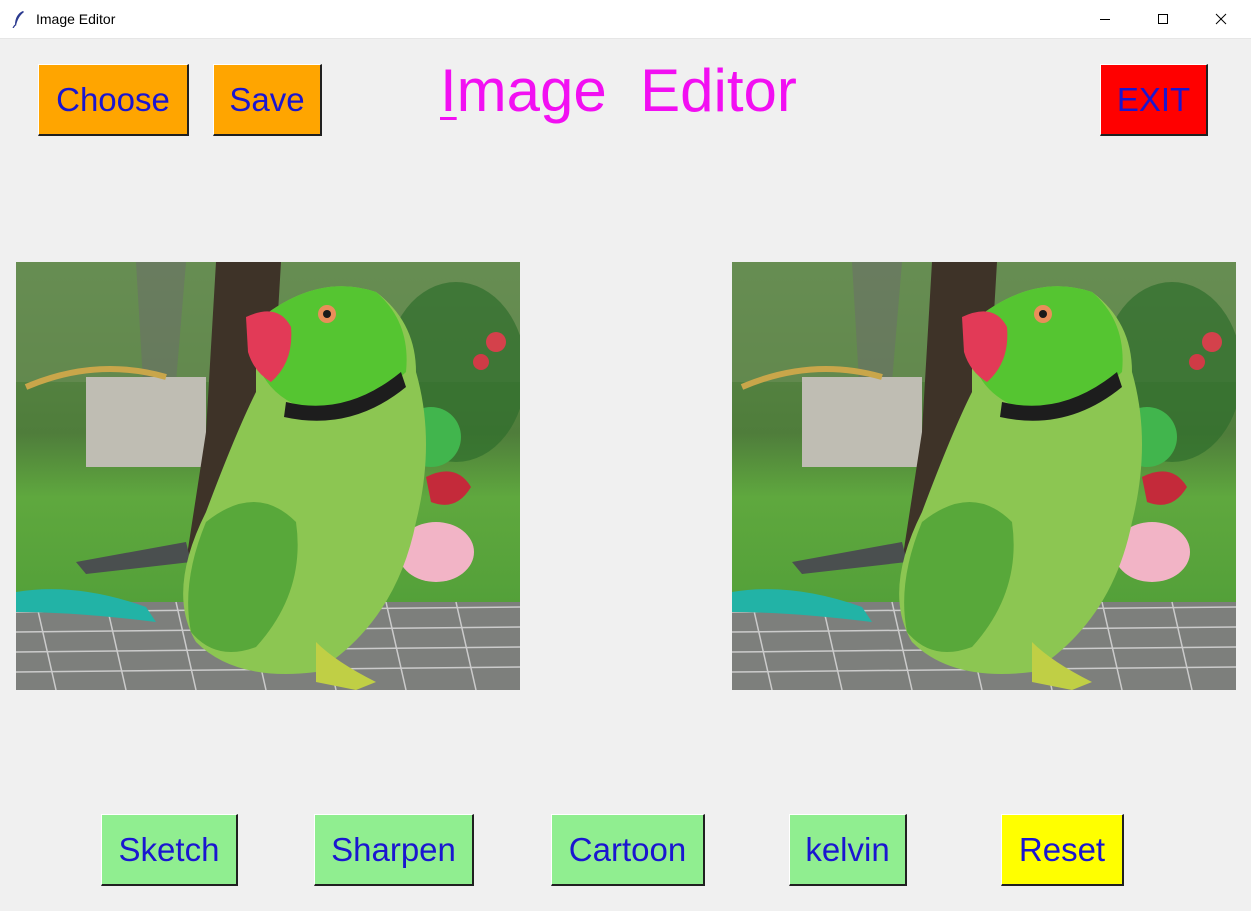 This screenshot has width=1251, height=911. I want to click on close-icon, so click(1221, 19).